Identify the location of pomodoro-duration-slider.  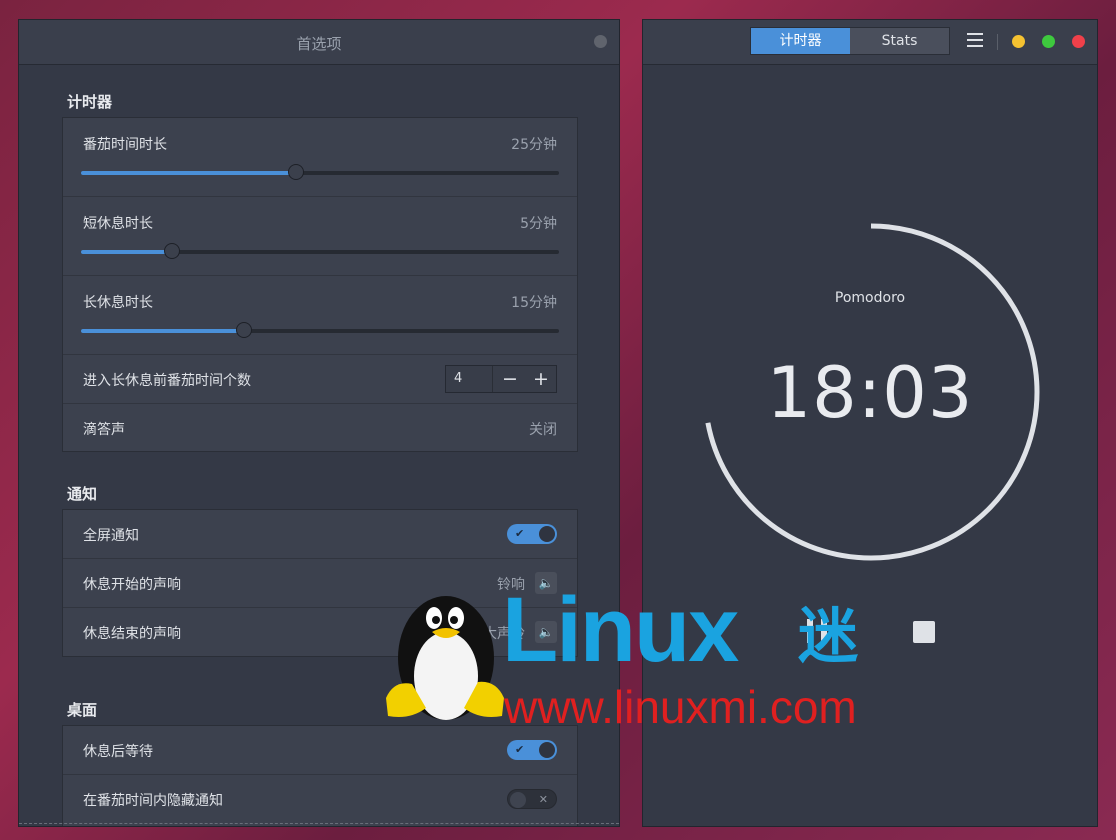
(320, 172).